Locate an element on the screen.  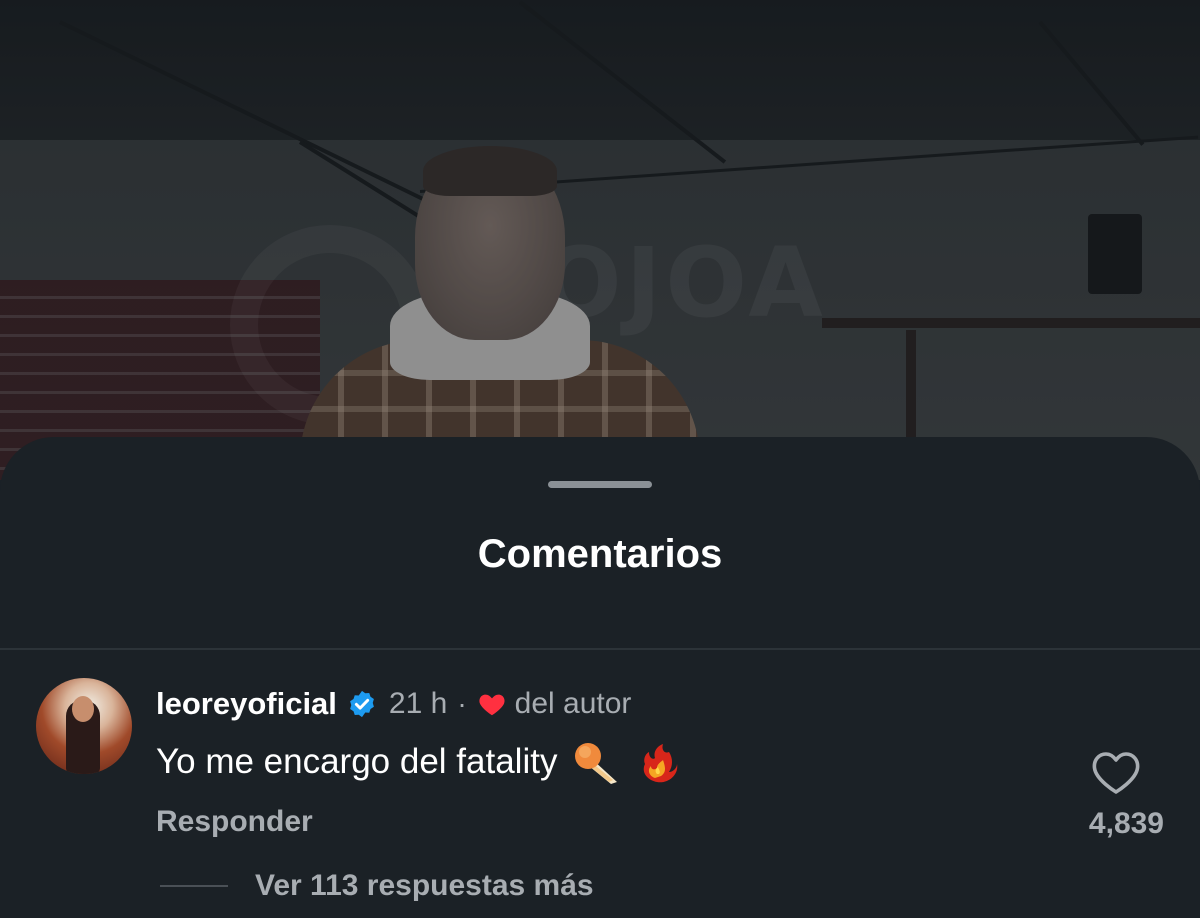
heart-outline-icon is located at coordinates (1116, 774).